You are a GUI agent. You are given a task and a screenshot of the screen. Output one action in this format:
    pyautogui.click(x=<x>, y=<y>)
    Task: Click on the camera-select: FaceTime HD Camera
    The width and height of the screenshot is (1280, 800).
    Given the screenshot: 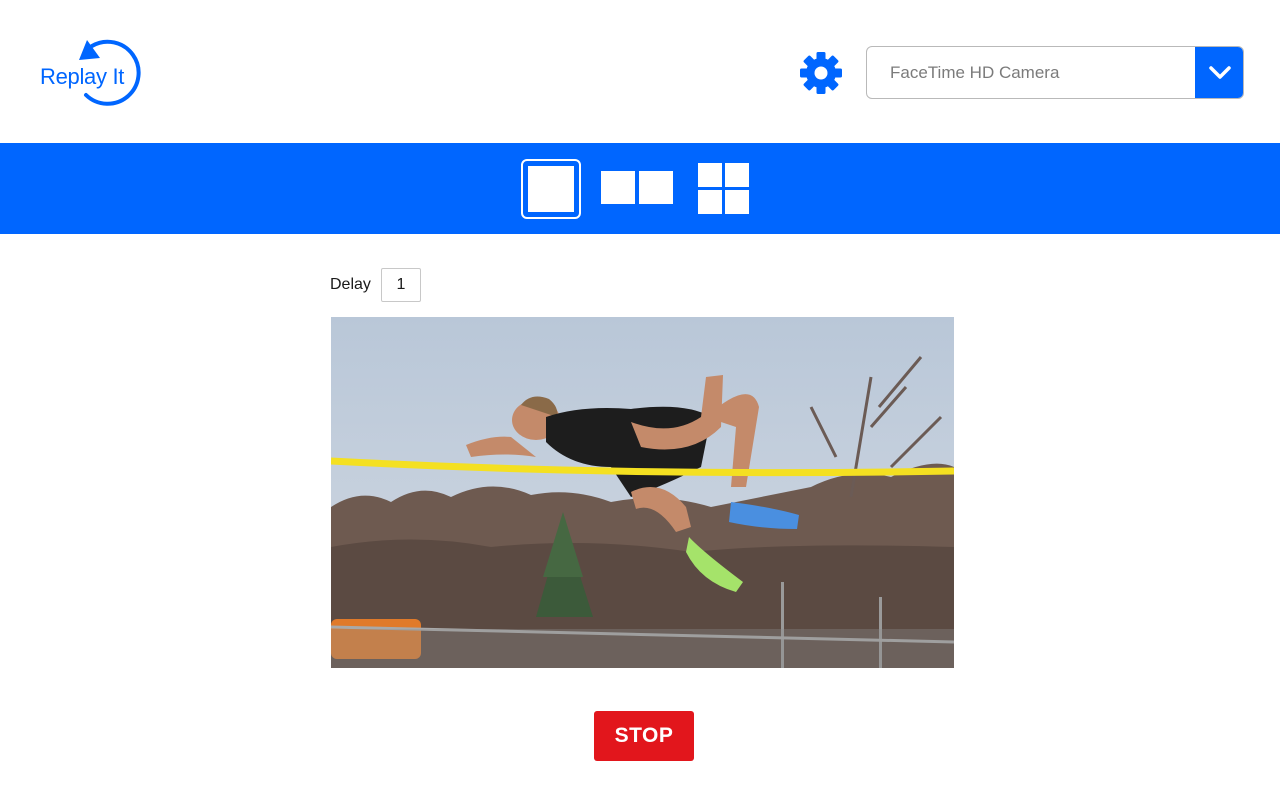 What is the action you would take?
    pyautogui.click(x=1055, y=72)
    